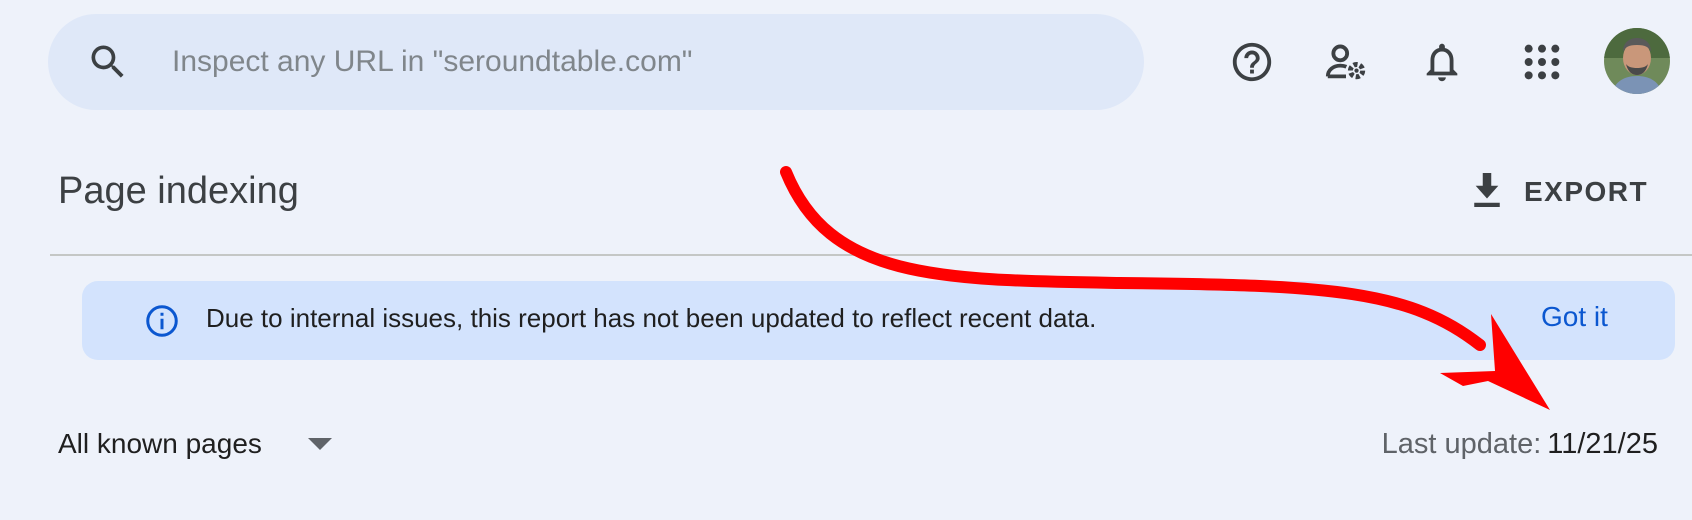  Describe the element at coordinates (1637, 61) in the screenshot. I see `avatar` at that location.